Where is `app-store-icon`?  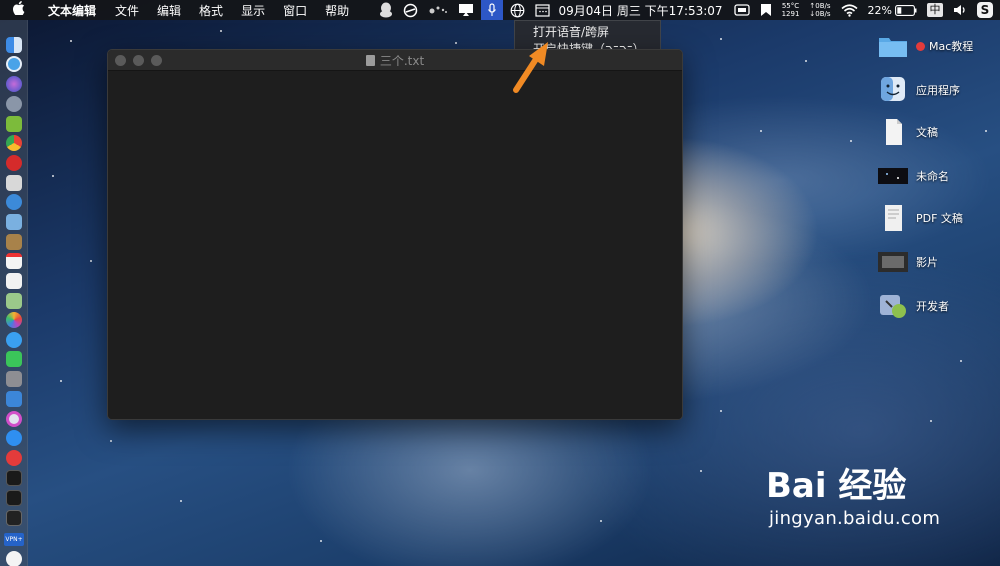 app-store-icon is located at coordinates (14, 438).